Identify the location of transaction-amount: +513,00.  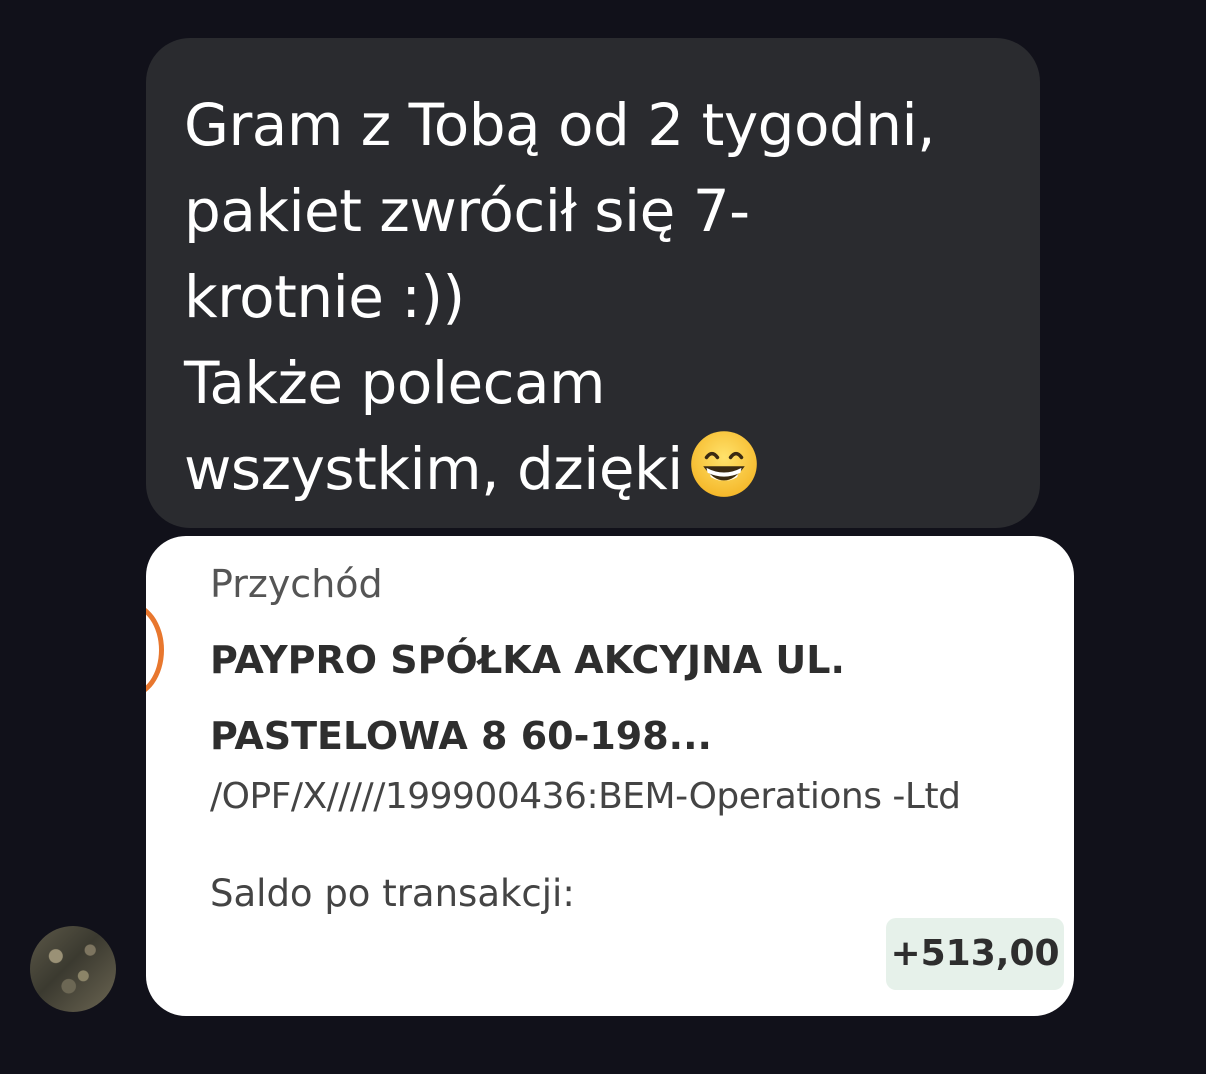
(975, 954).